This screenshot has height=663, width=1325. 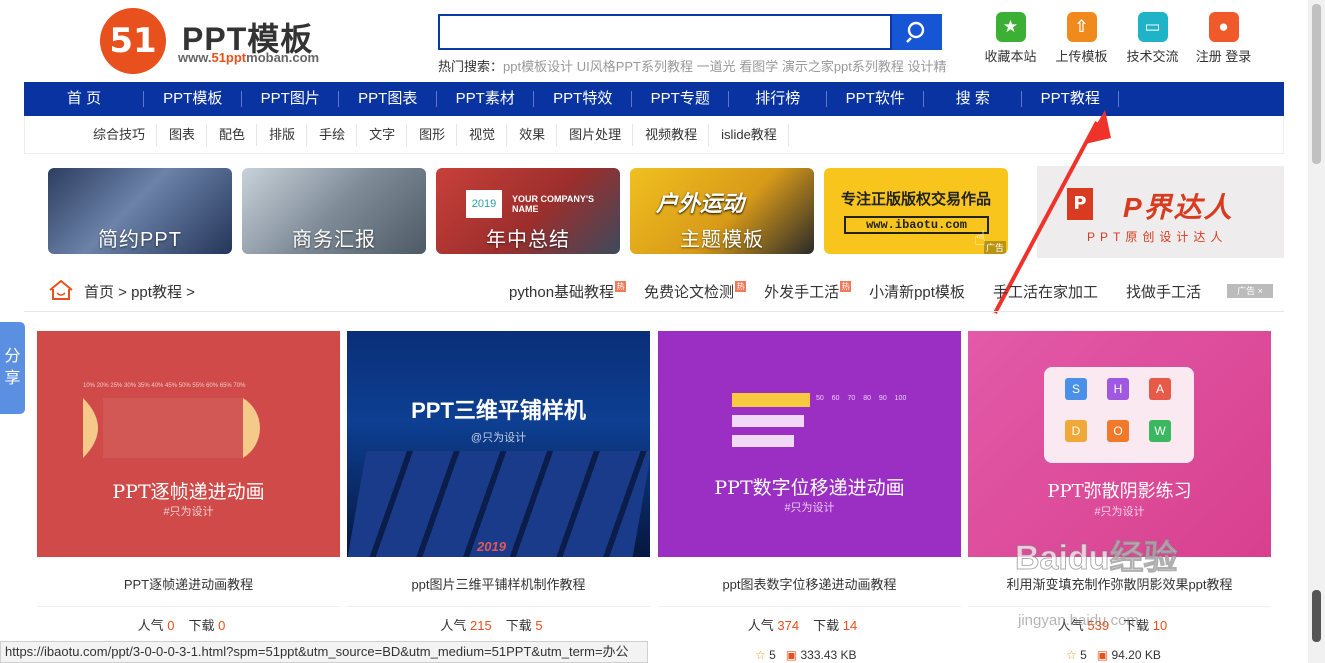 What do you see at coordinates (806, 655) in the screenshot?
I see `card-meta: ☆ 5 ▣ 333.43 KB` at bounding box center [806, 655].